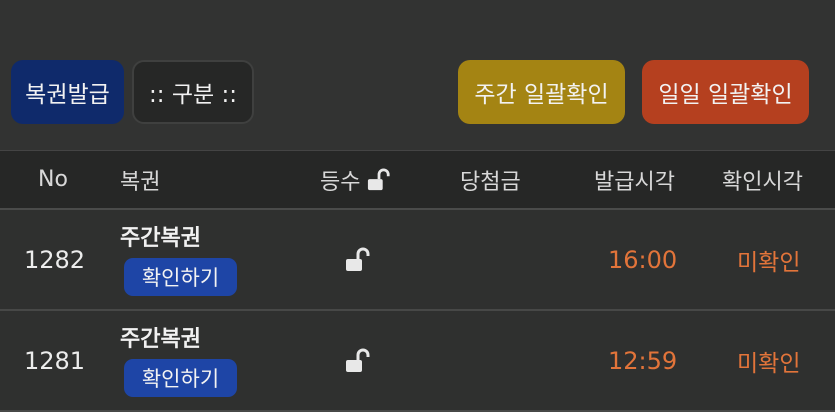  I want to click on header-rank: 등수, so click(356, 179).